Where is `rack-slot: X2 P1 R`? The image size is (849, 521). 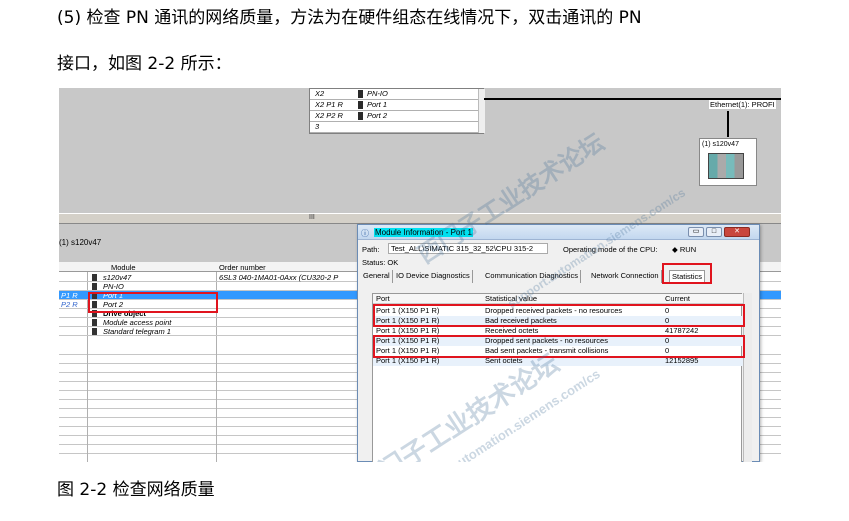
rack-slot: X2 P1 R is located at coordinates (329, 104).